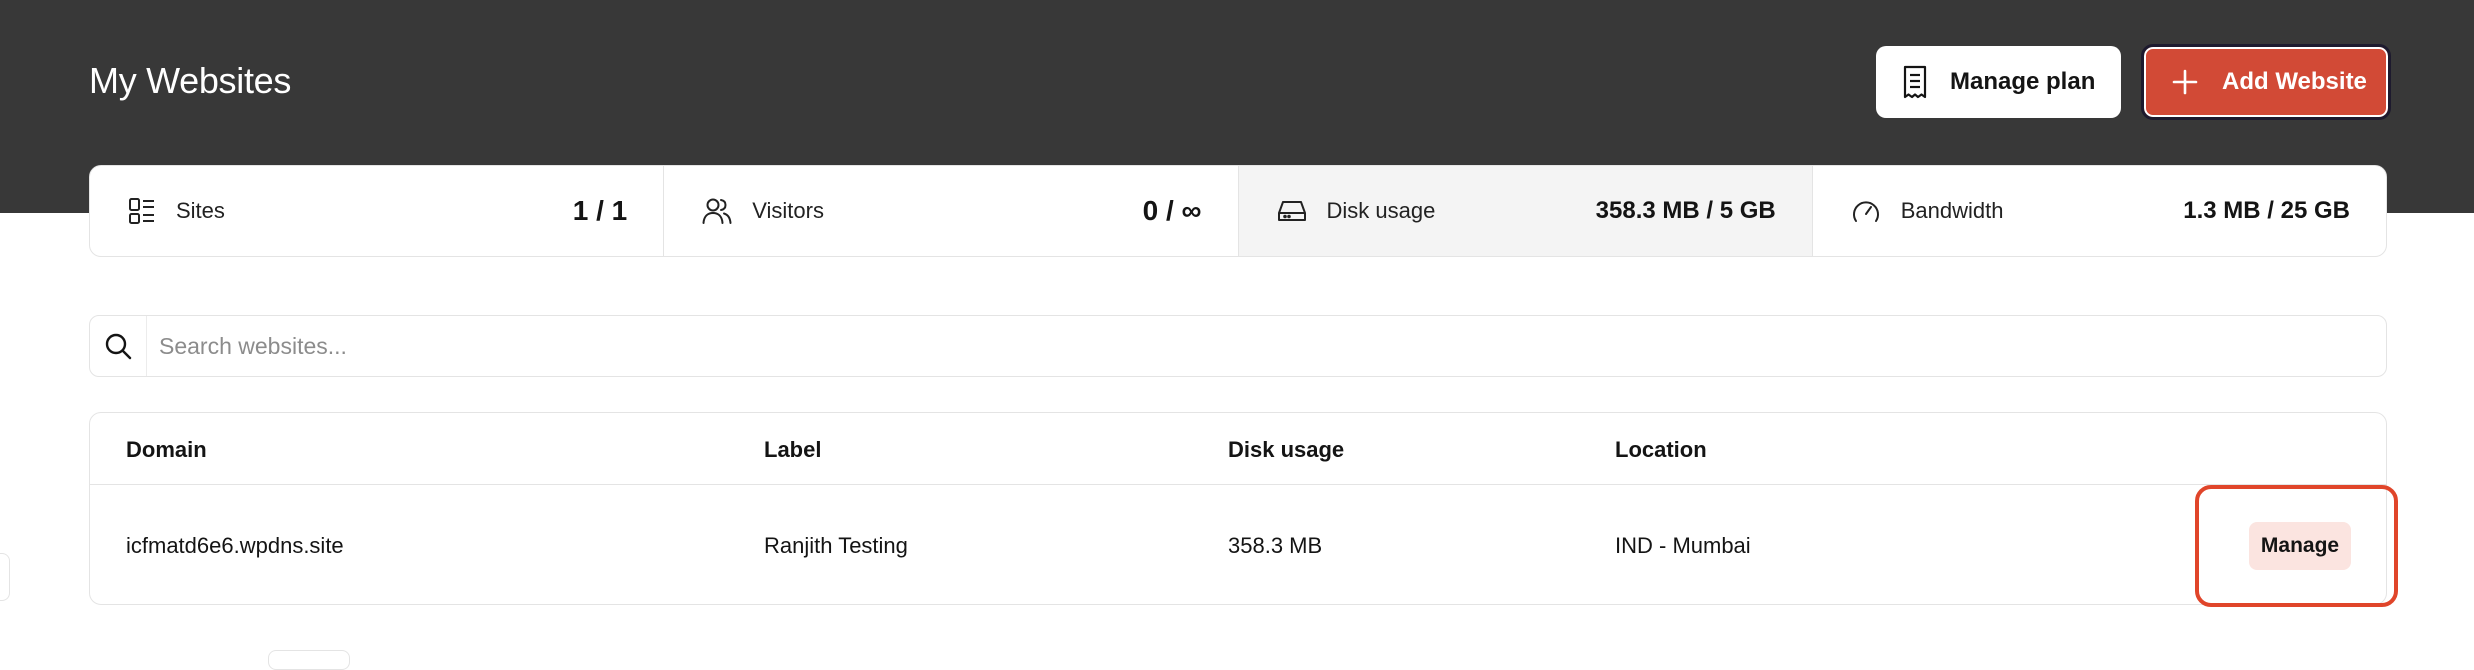 This screenshot has height=670, width=2474. Describe the element at coordinates (2023, 81) in the screenshot. I see `manage-plan-label: Manage plan` at that location.